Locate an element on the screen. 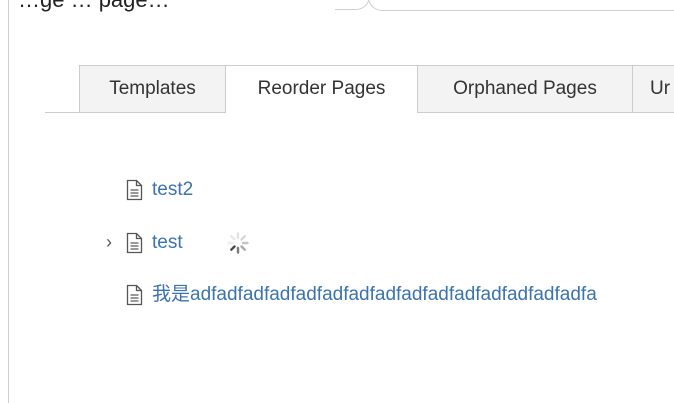  top-tab-edge is located at coordinates (504, 5).